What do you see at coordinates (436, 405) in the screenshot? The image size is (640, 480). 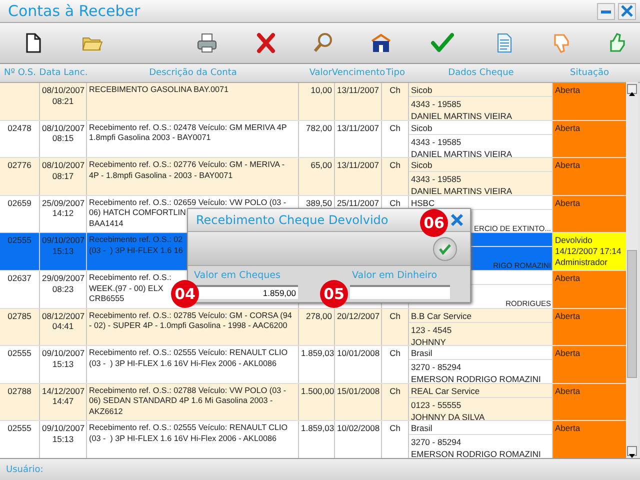 I see `account-number: 0123 - 55555` at bounding box center [436, 405].